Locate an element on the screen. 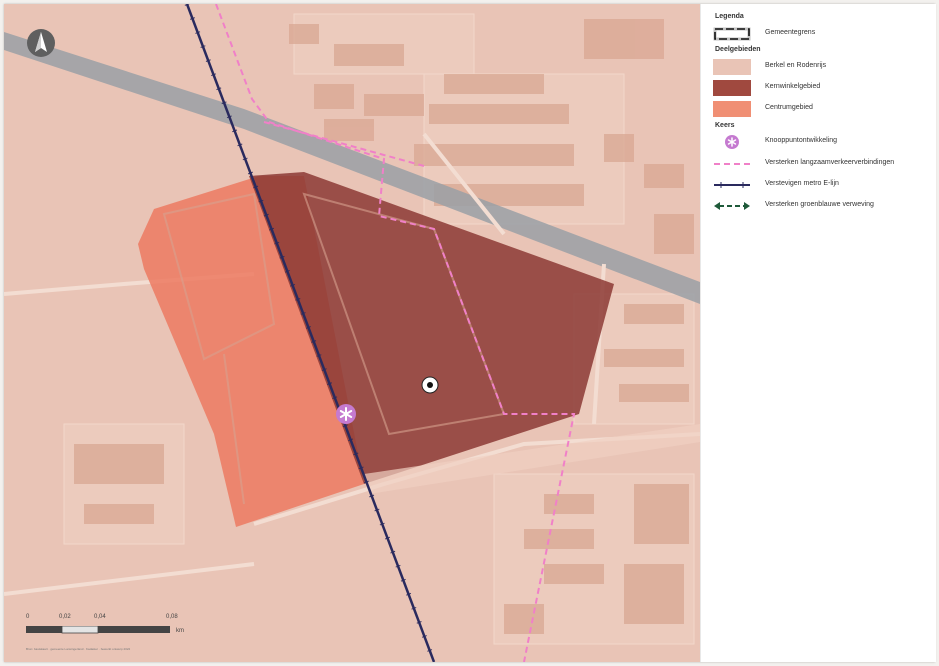 This screenshot has width=939, height=666. legend-row-knooppunt: Knooppuntontwikkeling is located at coordinates (820, 142).